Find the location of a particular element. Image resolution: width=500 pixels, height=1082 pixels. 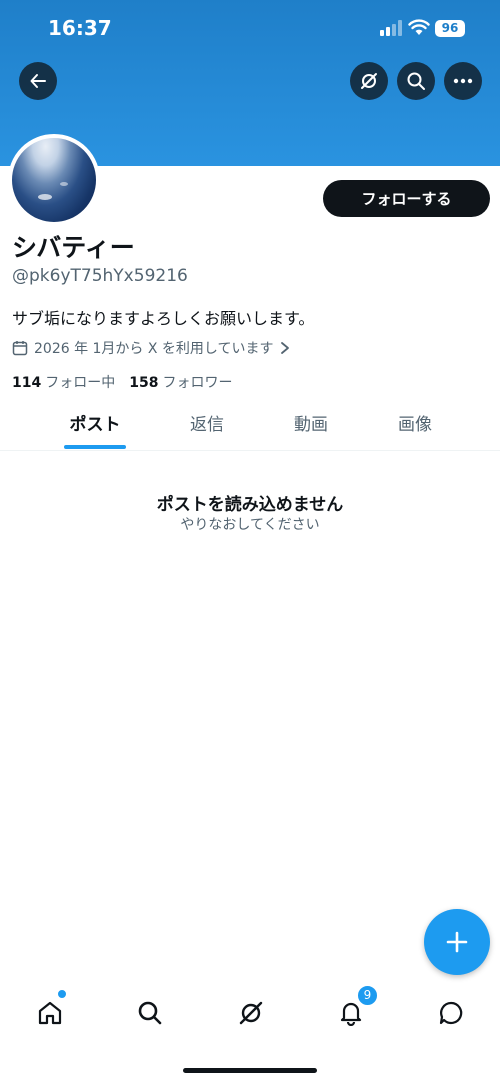

battery-indicator: 96 is located at coordinates (450, 28).